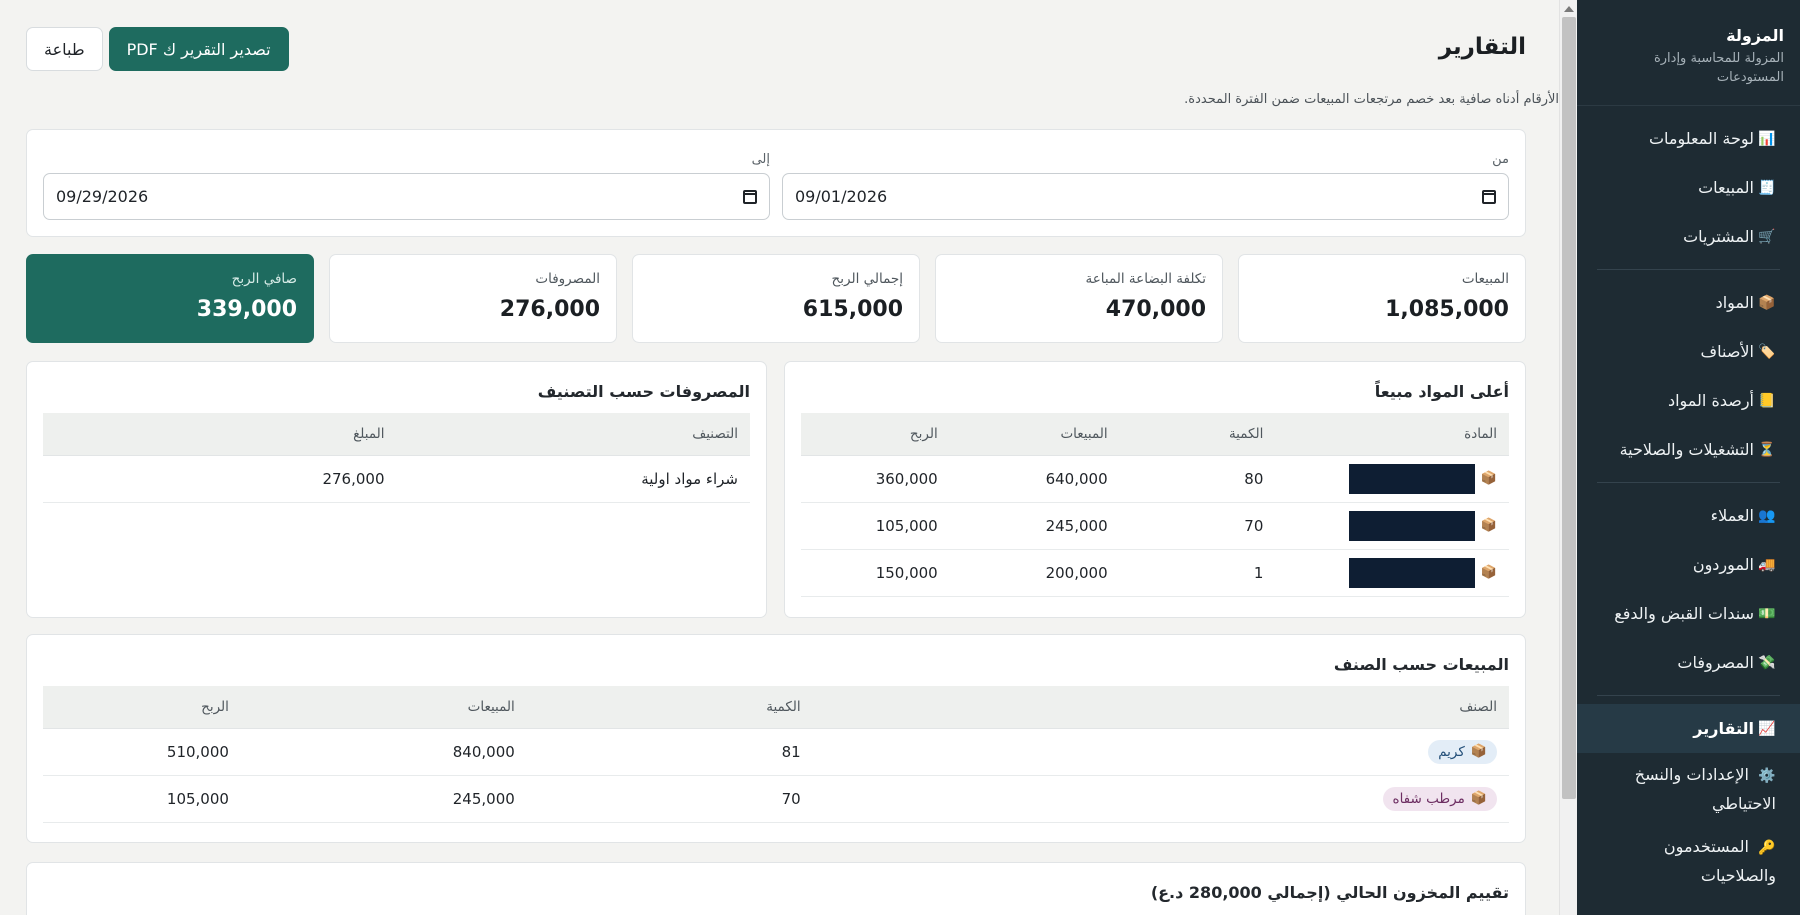  What do you see at coordinates (1688, 515) in the screenshot?
I see `sidebar-item-customers: 👥 العملاء` at bounding box center [1688, 515].